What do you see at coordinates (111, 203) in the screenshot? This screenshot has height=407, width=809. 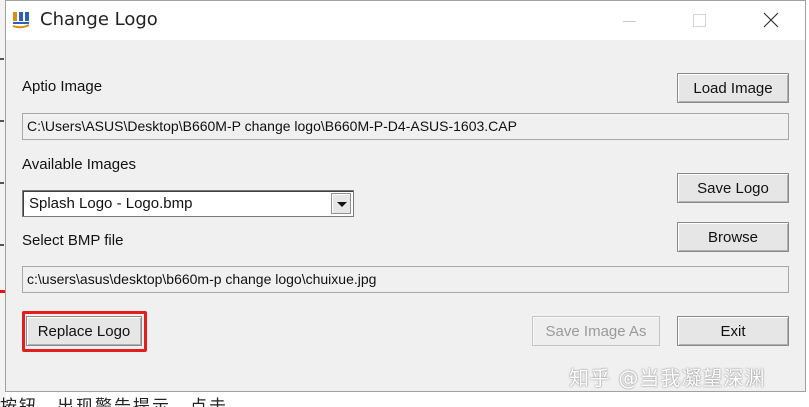 I see `dropdown-selected-value: Splash Logo - Logo.bmp` at bounding box center [111, 203].